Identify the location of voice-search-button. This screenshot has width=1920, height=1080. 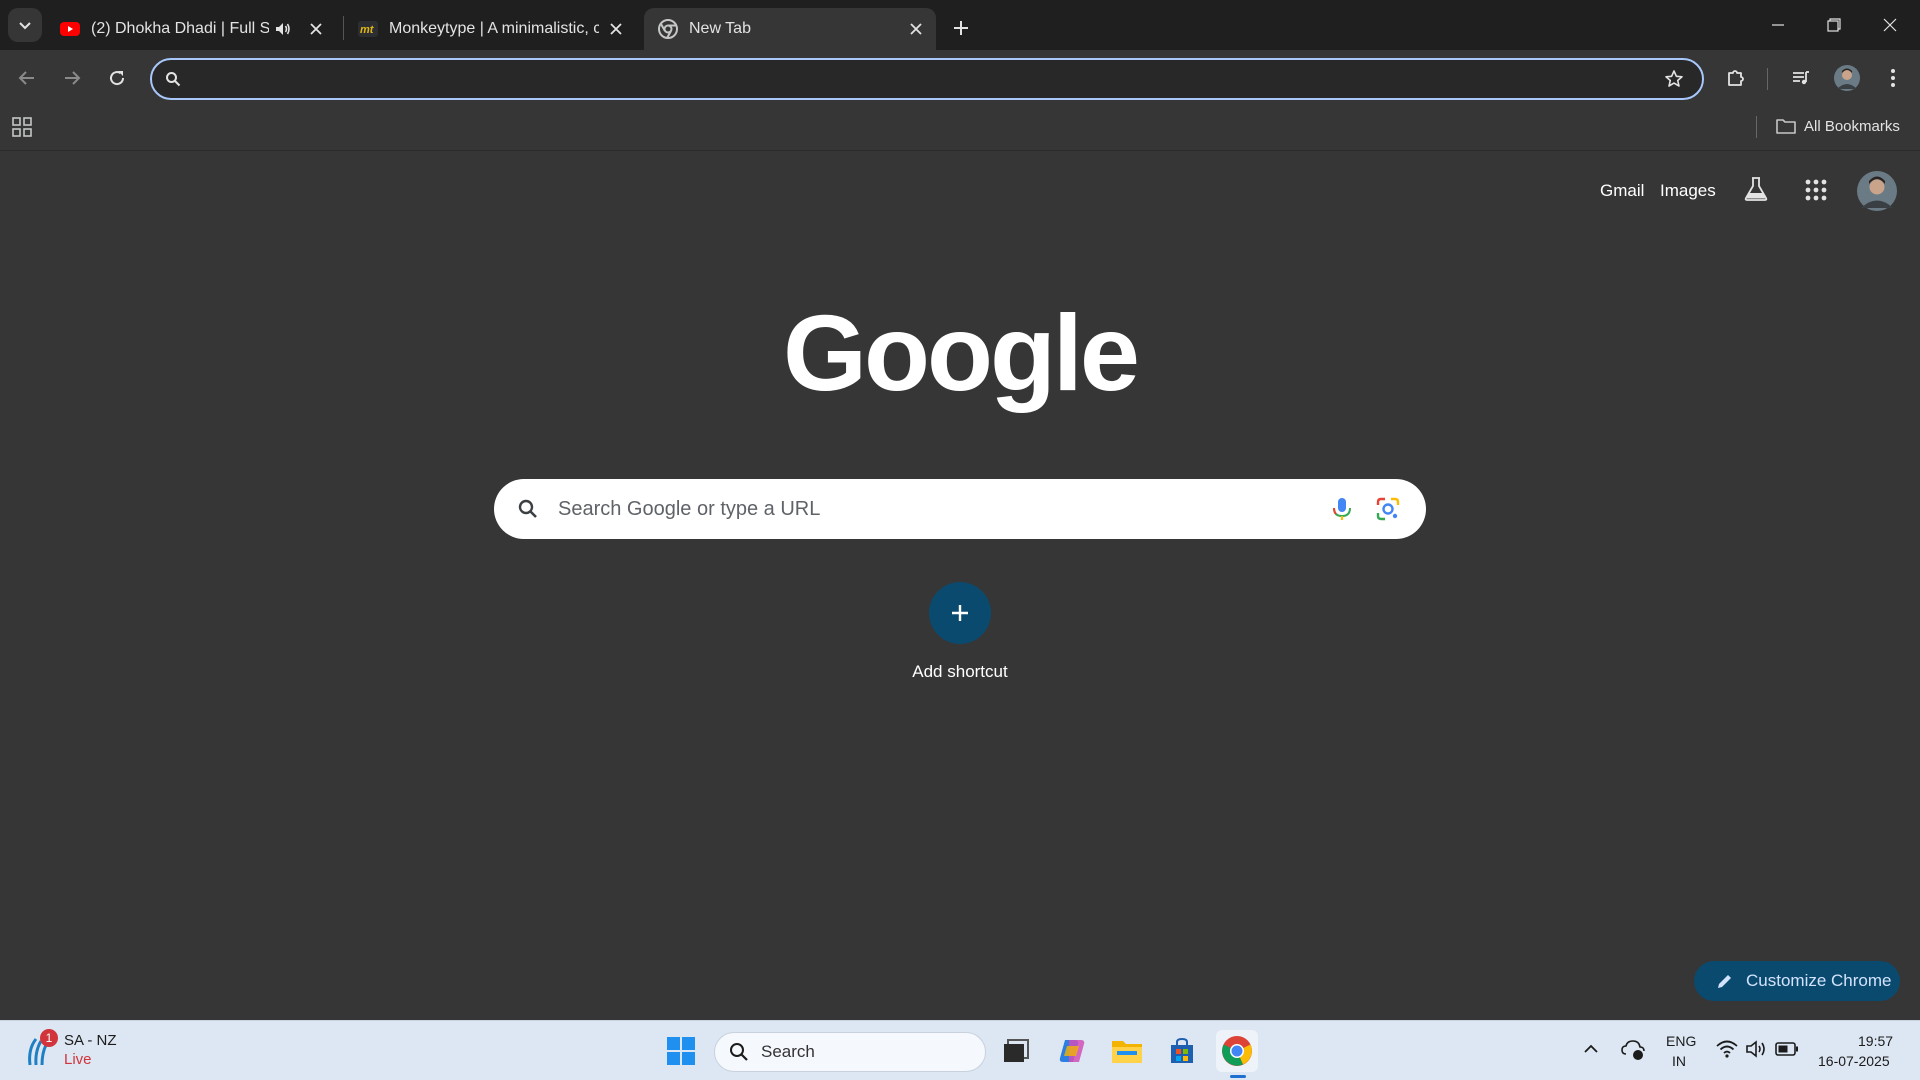
(1342, 509).